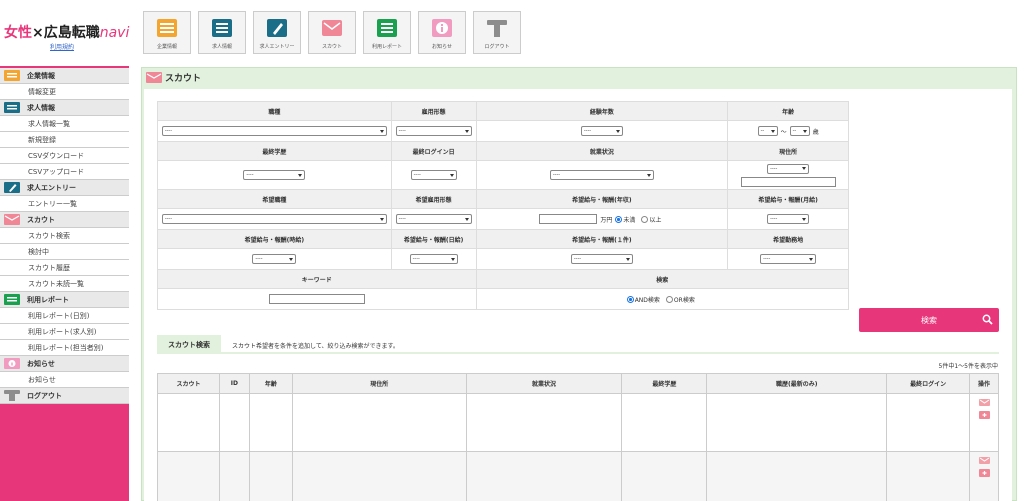 The height and width of the screenshot is (501, 1024). I want to click on topnav-jobs: 求人情報, so click(222, 32).